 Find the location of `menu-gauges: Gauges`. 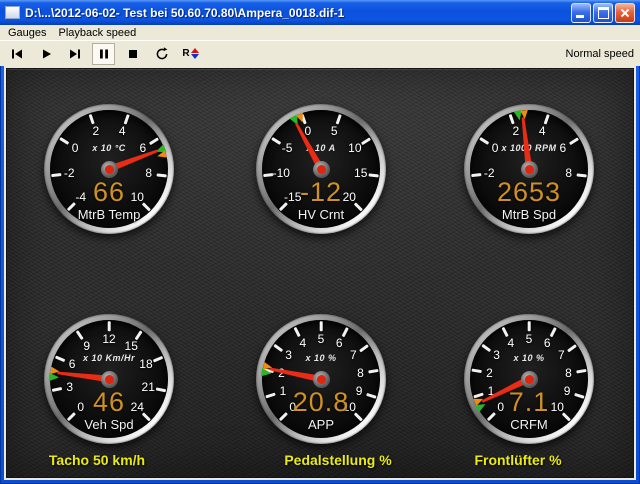

menu-gauges: Gauges is located at coordinates (28, 33).